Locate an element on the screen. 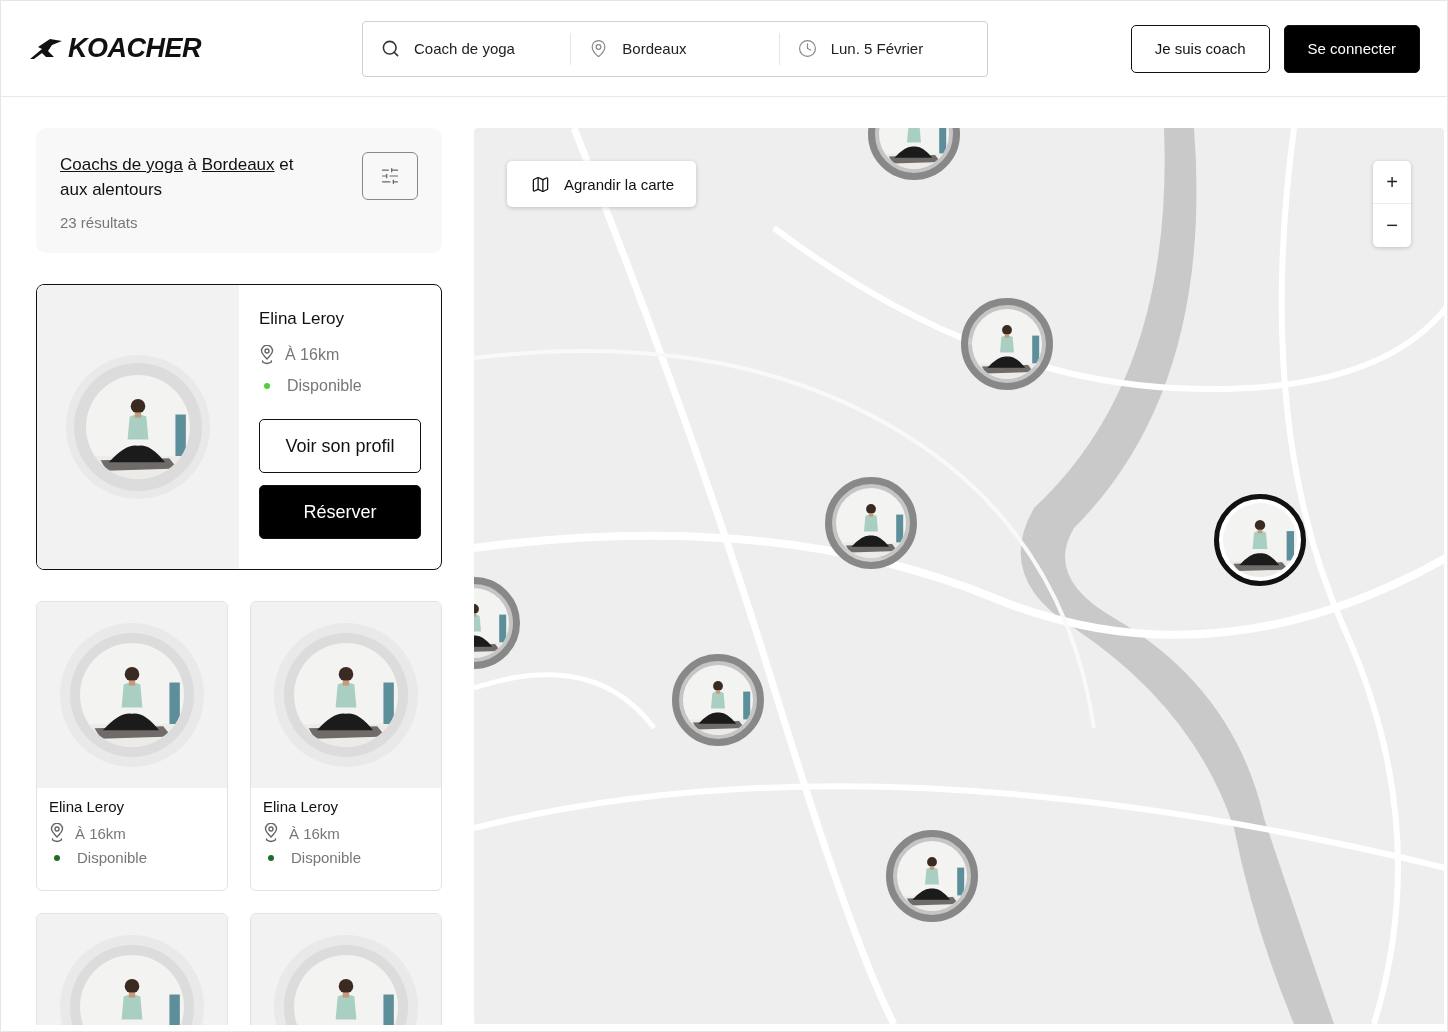  login-button: Se connecter is located at coordinates (1351, 48).